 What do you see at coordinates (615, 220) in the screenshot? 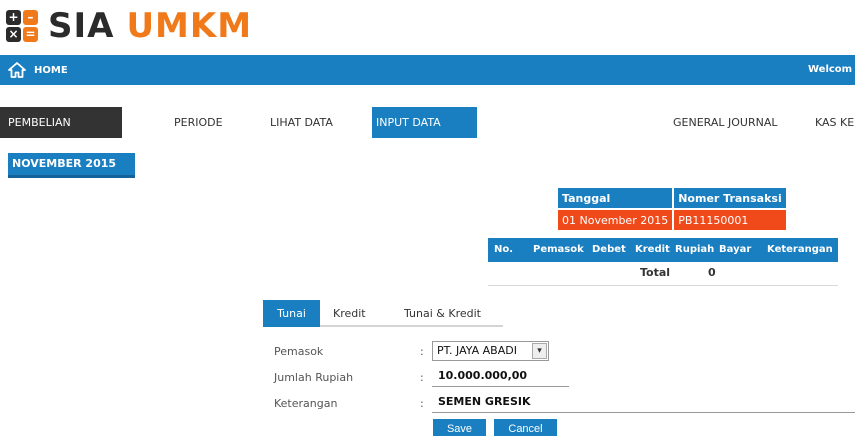
I see `tanggal-value: 01 November 2015` at bounding box center [615, 220].